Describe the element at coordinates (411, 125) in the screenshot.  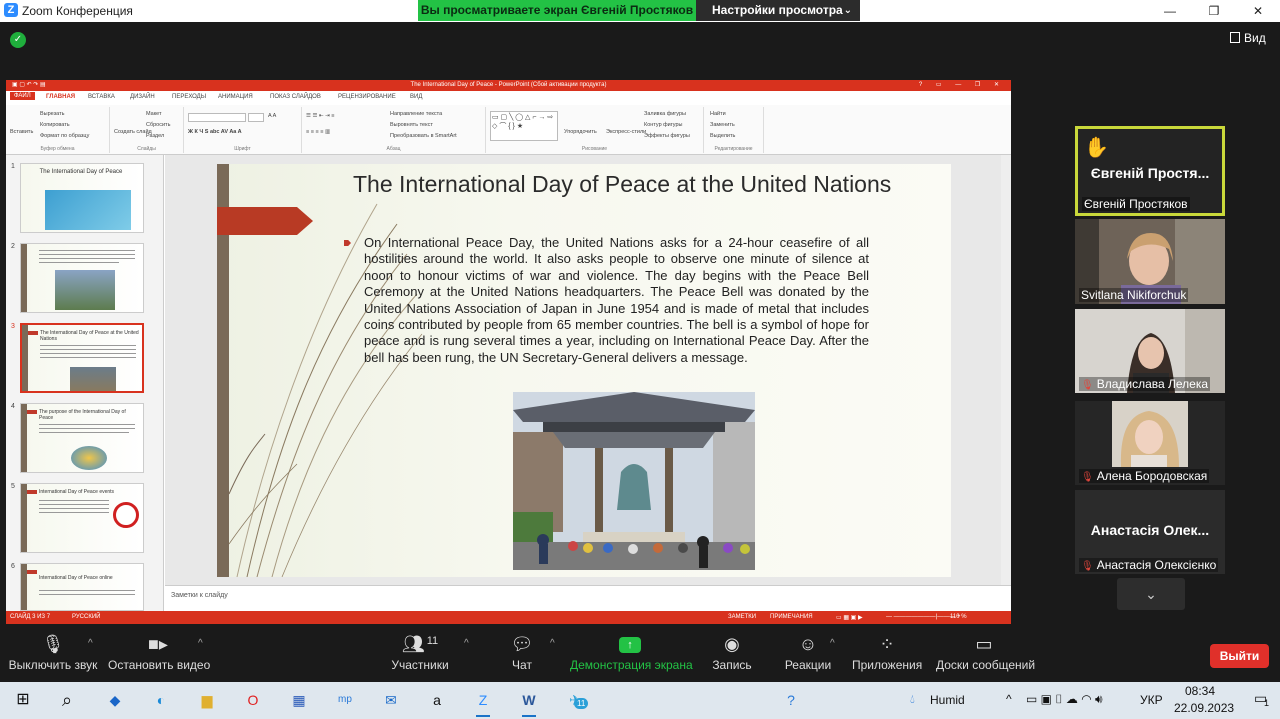
I see `align-text-button: Выровнять текст` at that location.